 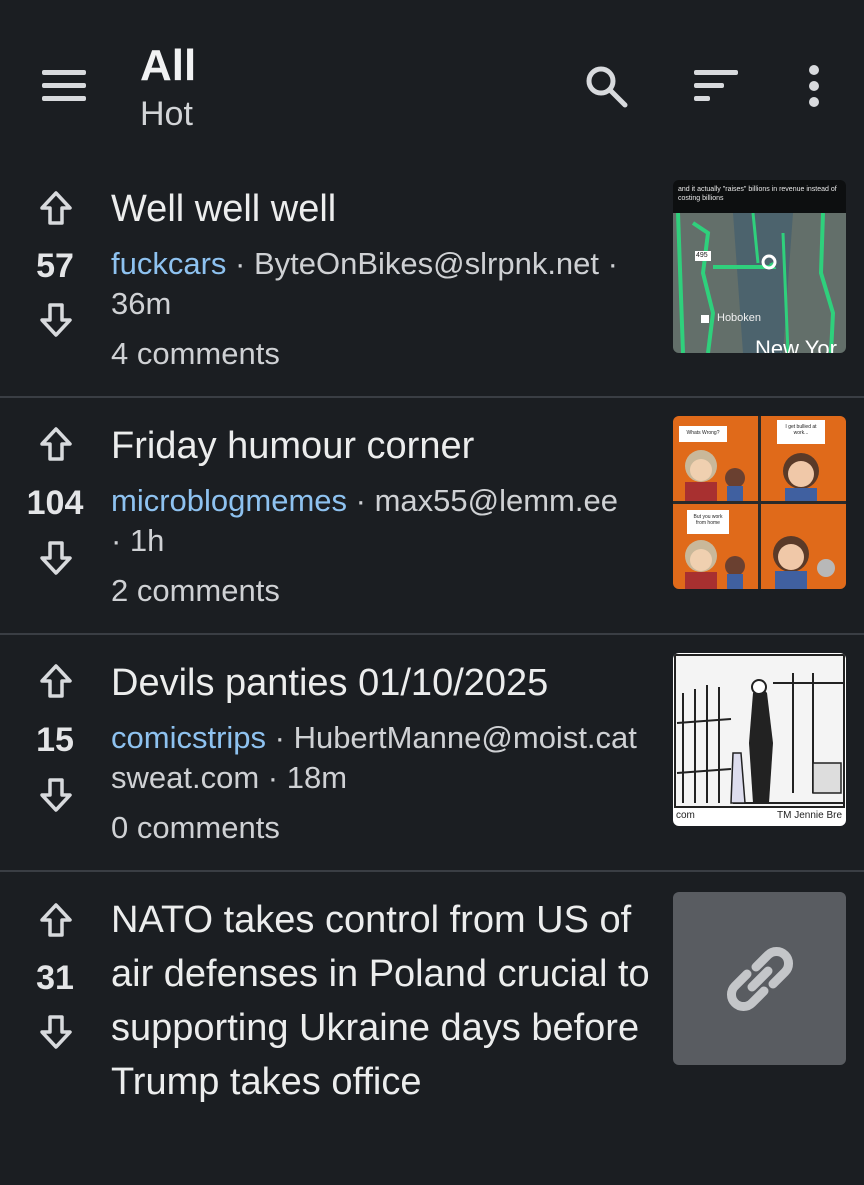 What do you see at coordinates (702, 255) in the screenshot?
I see `map-label: 495` at bounding box center [702, 255].